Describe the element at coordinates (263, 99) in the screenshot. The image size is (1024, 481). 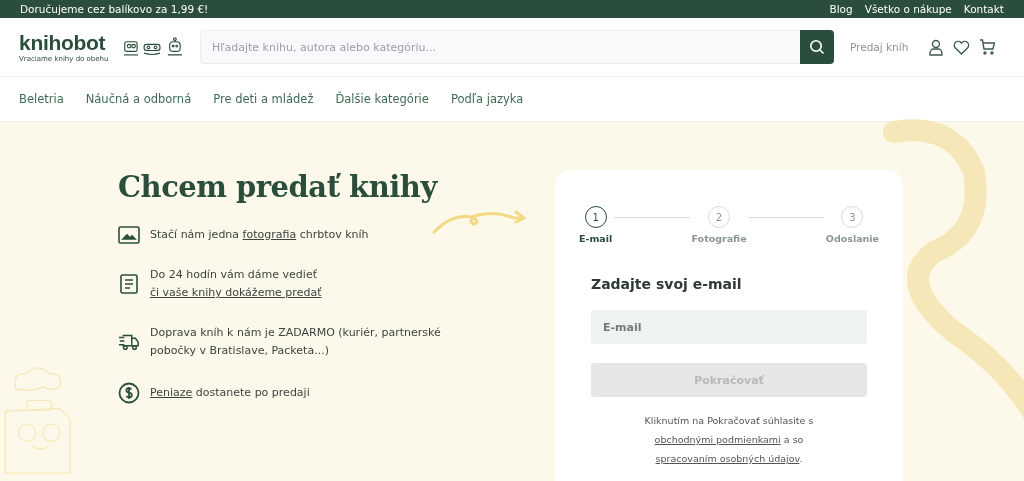
I see `nav-link: Pre deti a mládež` at that location.